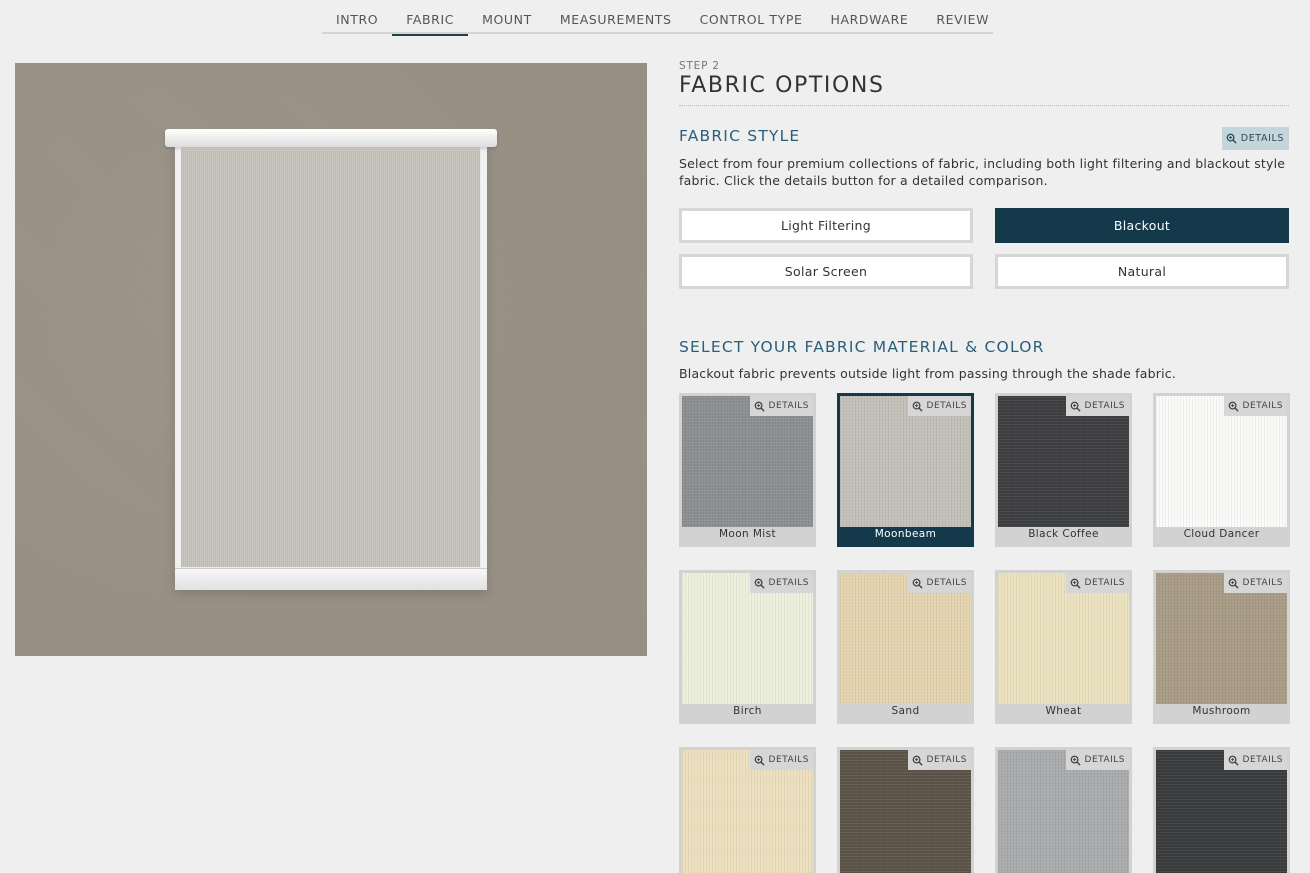  What do you see at coordinates (826, 225) in the screenshot?
I see `style-option-light-filtering: Light Filtering` at bounding box center [826, 225].